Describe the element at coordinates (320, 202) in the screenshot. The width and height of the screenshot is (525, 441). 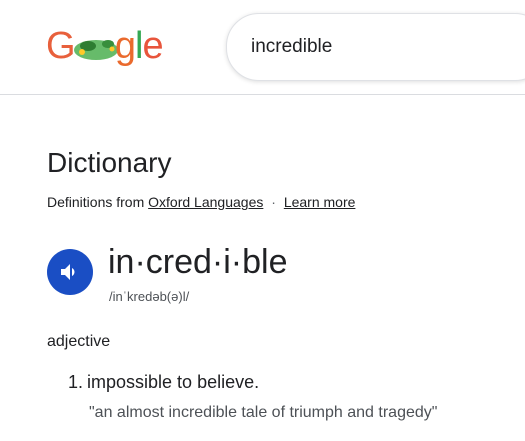
I see `learn-more-link: Learn more` at that location.